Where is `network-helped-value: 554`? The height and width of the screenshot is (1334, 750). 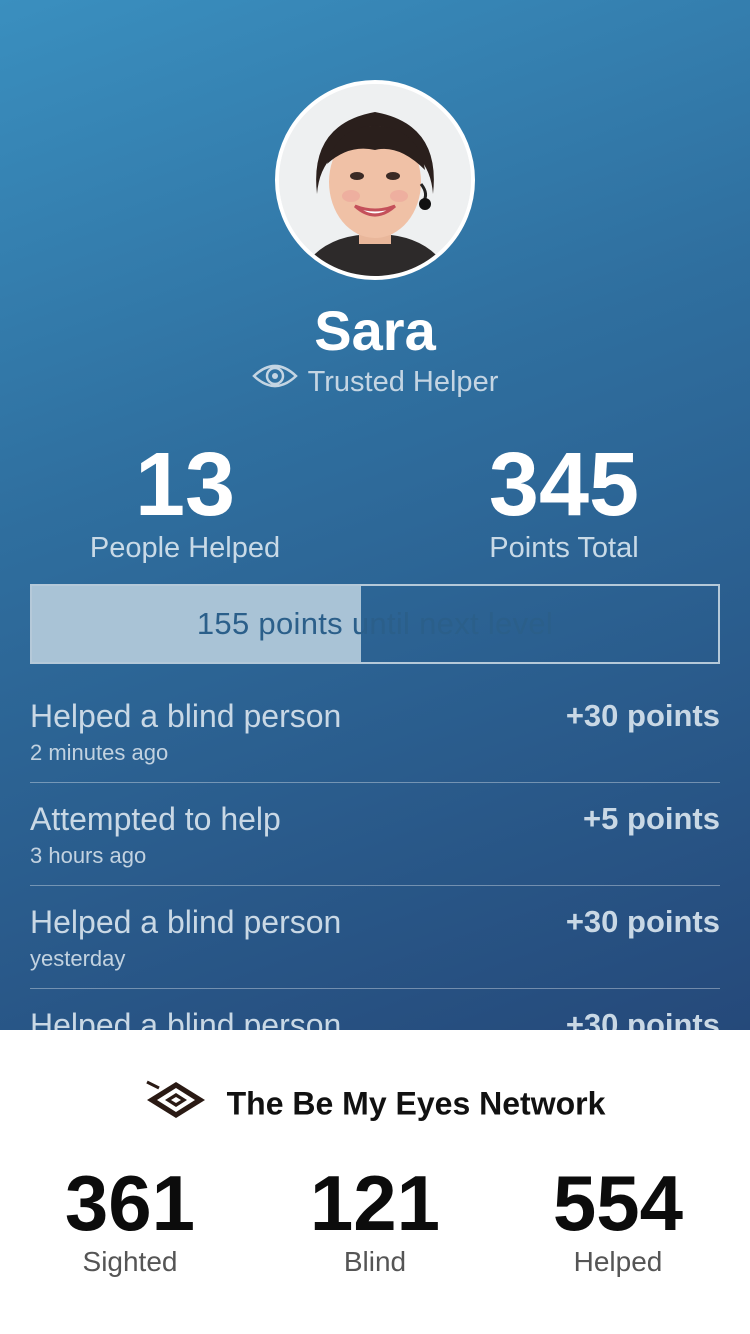 network-helped-value: 554 is located at coordinates (618, 1203).